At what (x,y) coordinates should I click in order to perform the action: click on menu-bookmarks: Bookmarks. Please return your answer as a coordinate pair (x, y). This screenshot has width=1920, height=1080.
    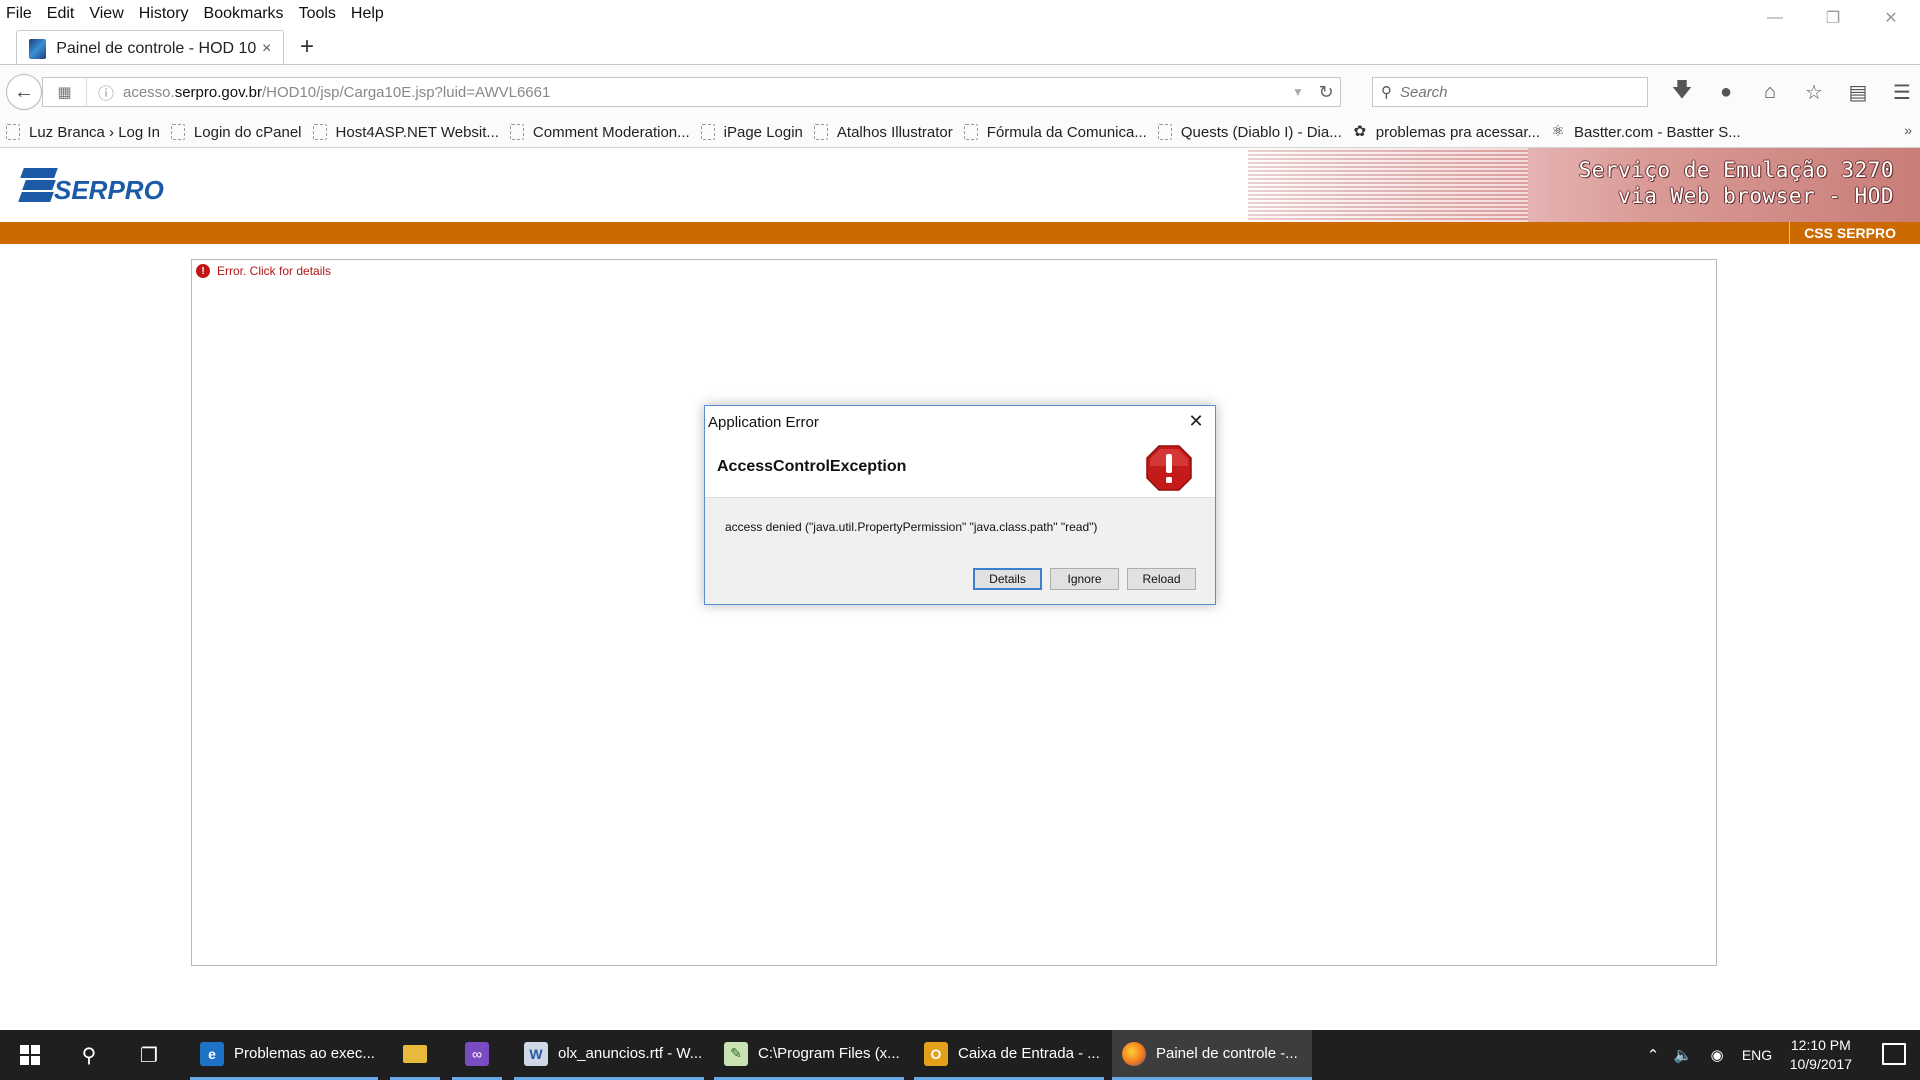
    Looking at the image, I should click on (244, 14).